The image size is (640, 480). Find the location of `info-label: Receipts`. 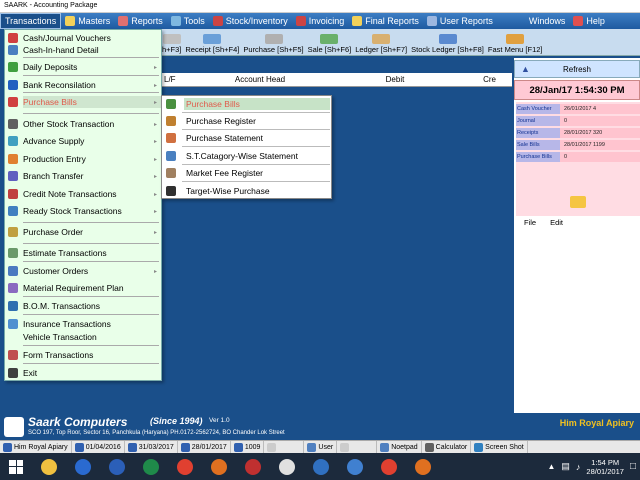

info-label: Receipts is located at coordinates (538, 132).